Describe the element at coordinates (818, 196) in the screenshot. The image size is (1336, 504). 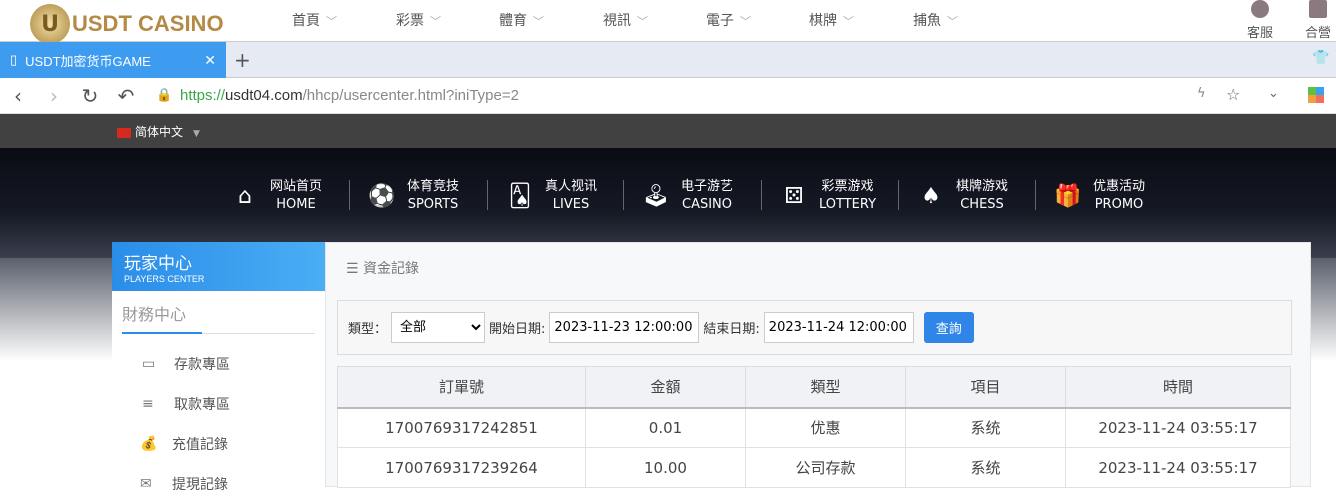
I see `mainnav-lottery: ⚄ 彩票游戏 LOTTERY` at that location.